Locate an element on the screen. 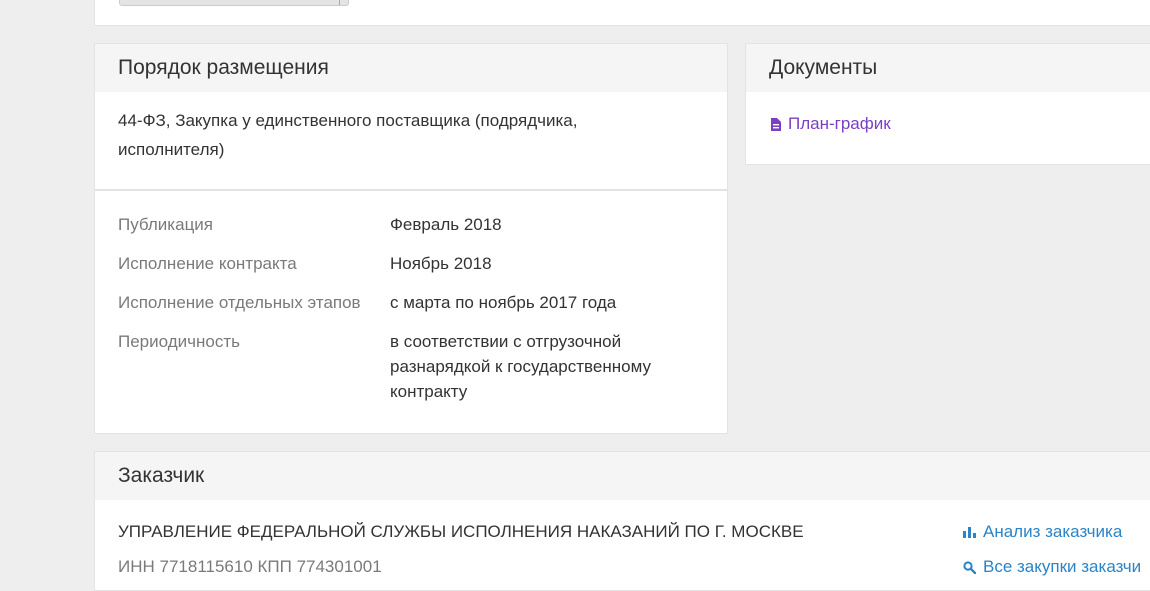 The width and height of the screenshot is (1150, 591). detail-row-contract-execution: Исполнение контракта Ноябрь 2018 is located at coordinates (411, 263).